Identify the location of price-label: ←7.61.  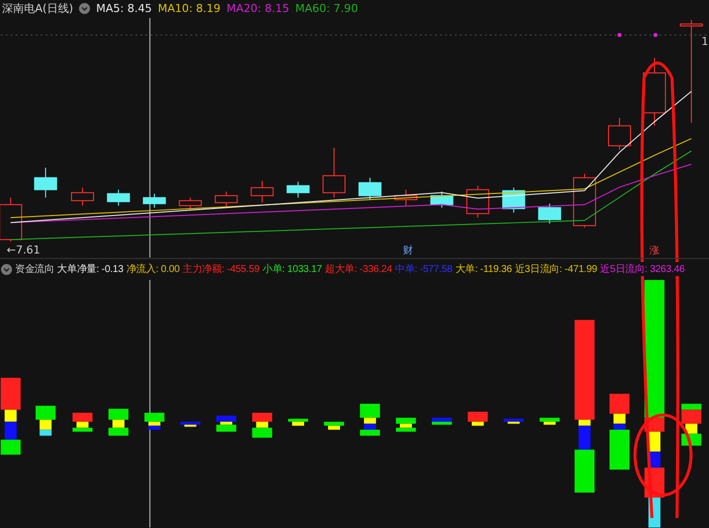
(23, 250).